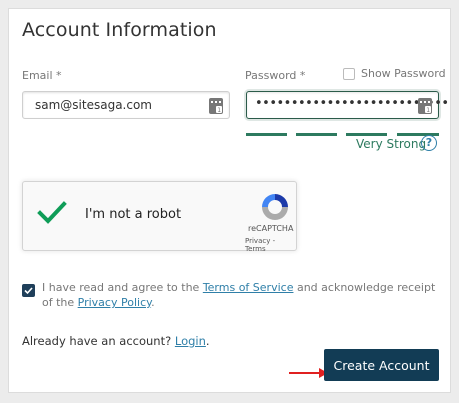 The height and width of the screenshot is (403, 459). I want to click on show-password-label: Show Password, so click(403, 73).